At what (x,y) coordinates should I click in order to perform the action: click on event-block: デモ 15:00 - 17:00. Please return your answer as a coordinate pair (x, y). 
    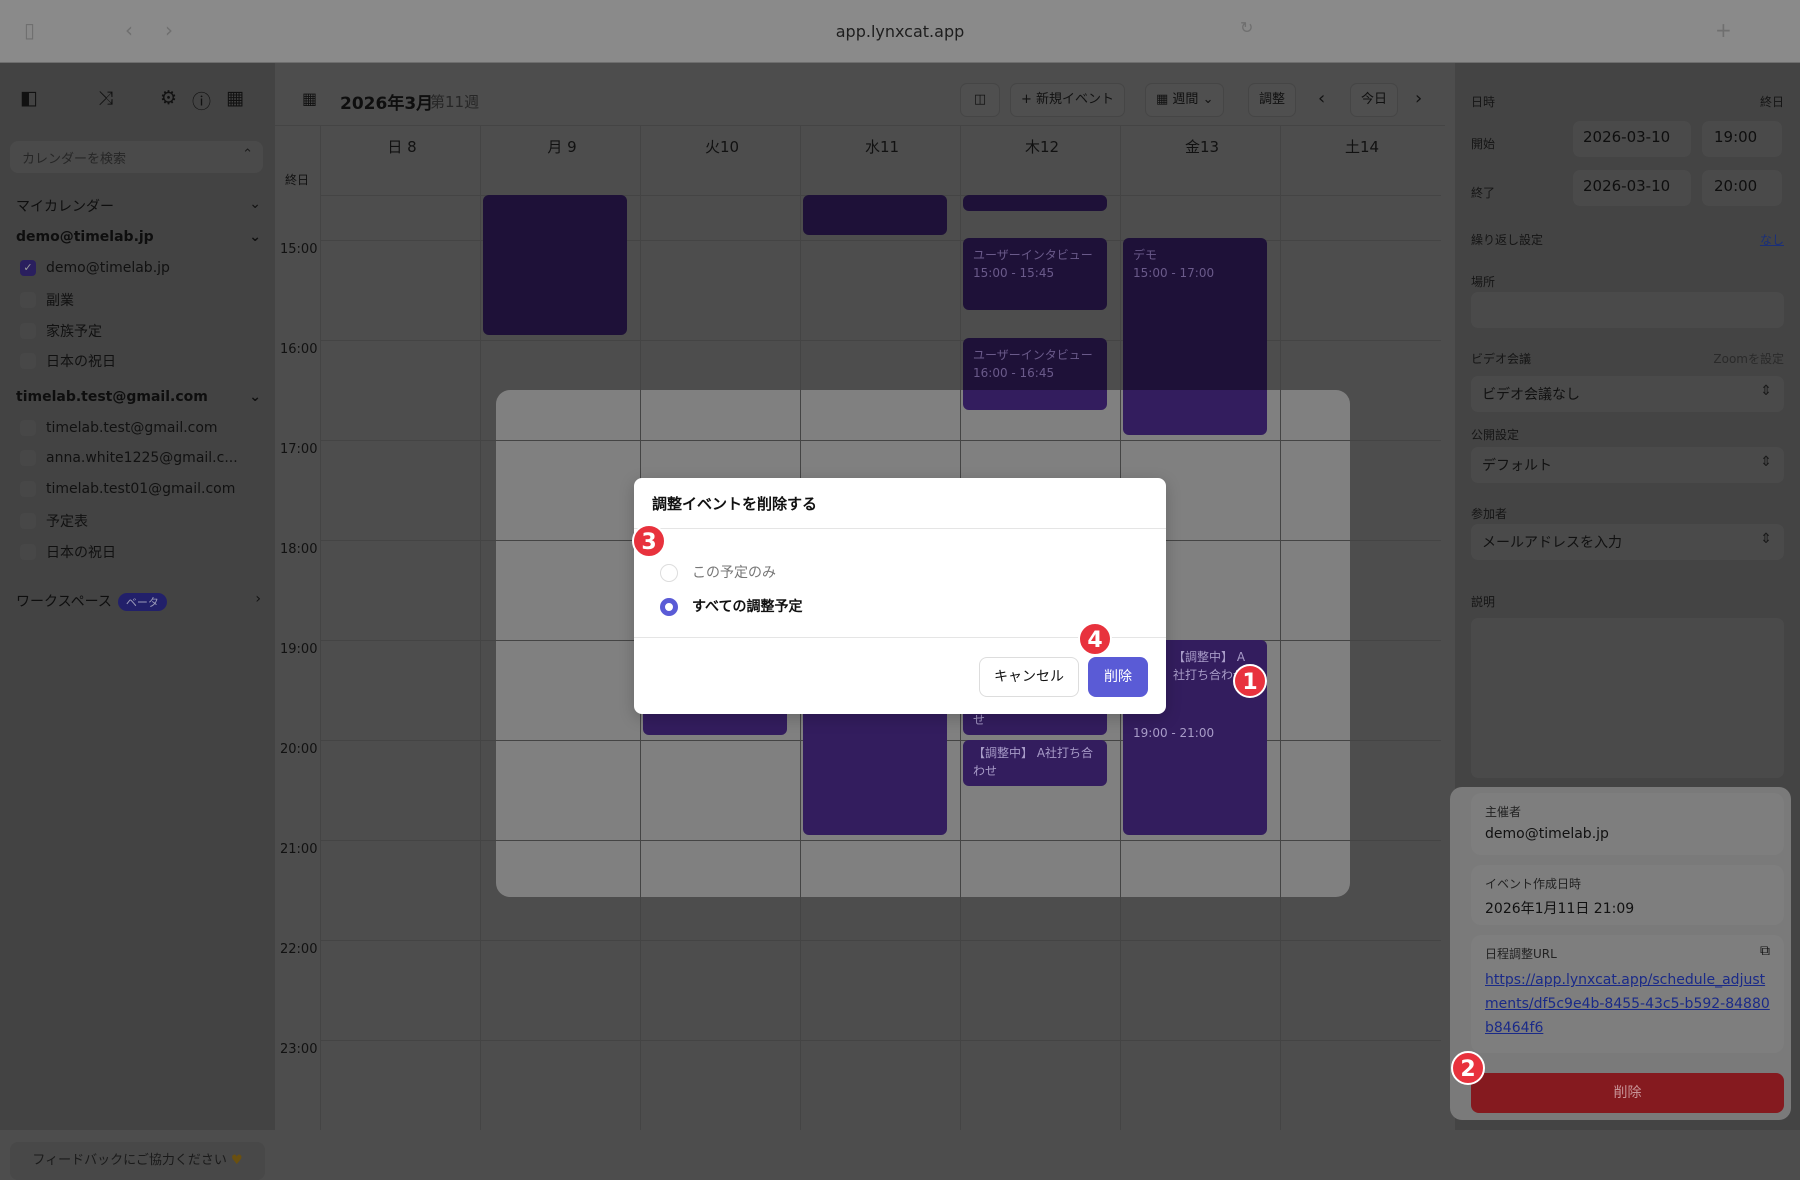
    Looking at the image, I should click on (1195, 336).